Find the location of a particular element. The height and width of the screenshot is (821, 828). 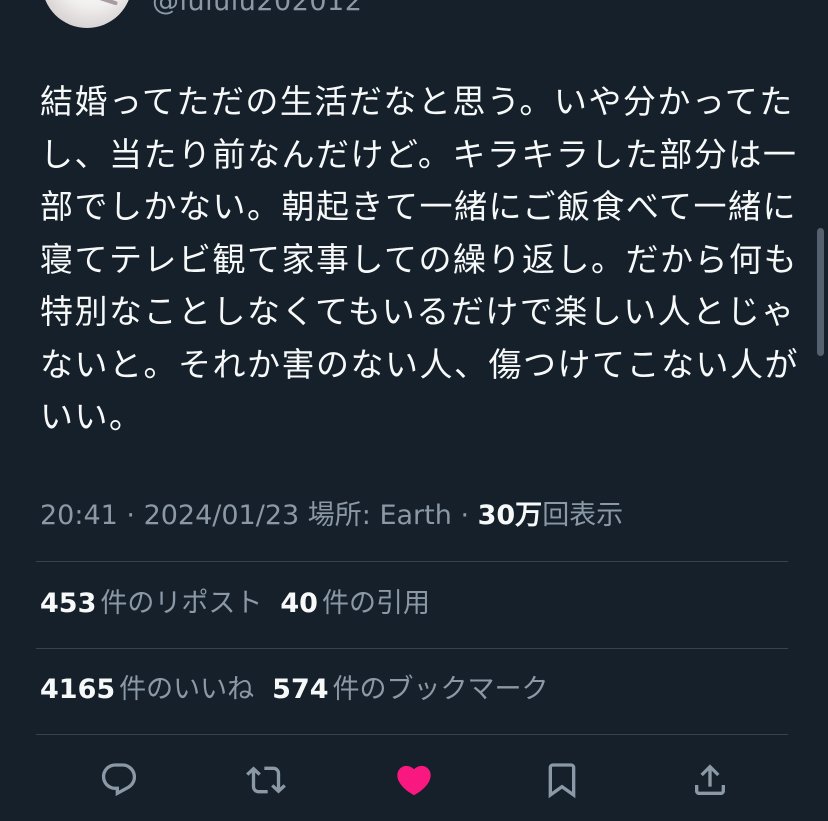

repost-icon is located at coordinates (266, 780).